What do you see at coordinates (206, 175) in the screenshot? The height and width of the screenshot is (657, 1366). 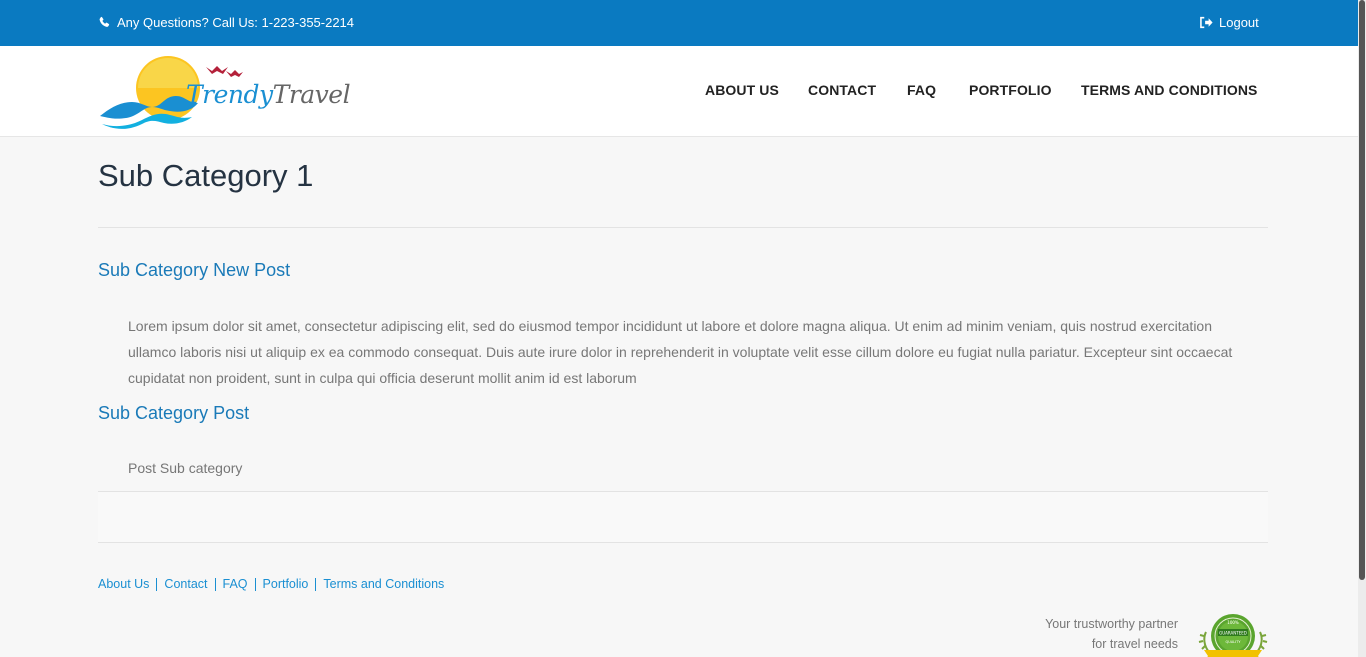 I see `page-title: Sub Category 1` at bounding box center [206, 175].